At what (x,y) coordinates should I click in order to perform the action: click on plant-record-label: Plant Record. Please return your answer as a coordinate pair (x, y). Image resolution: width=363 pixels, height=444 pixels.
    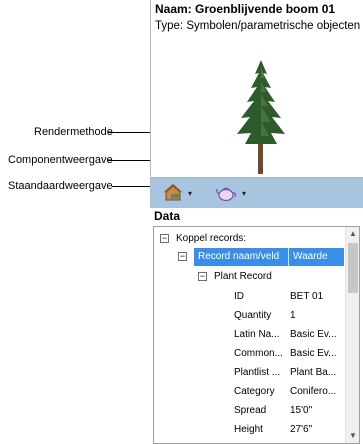
    Looking at the image, I should click on (243, 276).